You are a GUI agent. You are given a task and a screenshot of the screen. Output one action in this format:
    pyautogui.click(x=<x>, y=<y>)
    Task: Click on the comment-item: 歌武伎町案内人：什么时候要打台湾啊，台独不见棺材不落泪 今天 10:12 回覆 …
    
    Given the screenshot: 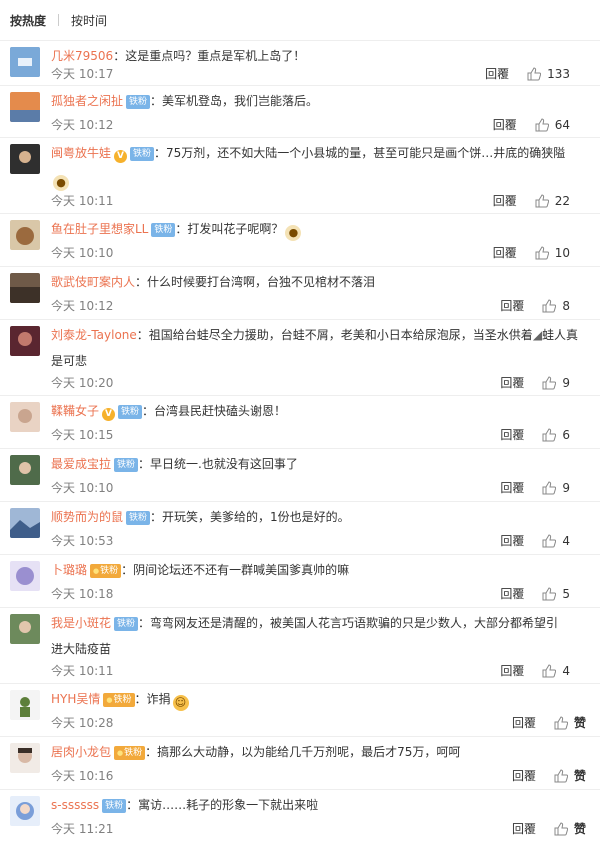 What is the action you would take?
    pyautogui.click(x=300, y=293)
    